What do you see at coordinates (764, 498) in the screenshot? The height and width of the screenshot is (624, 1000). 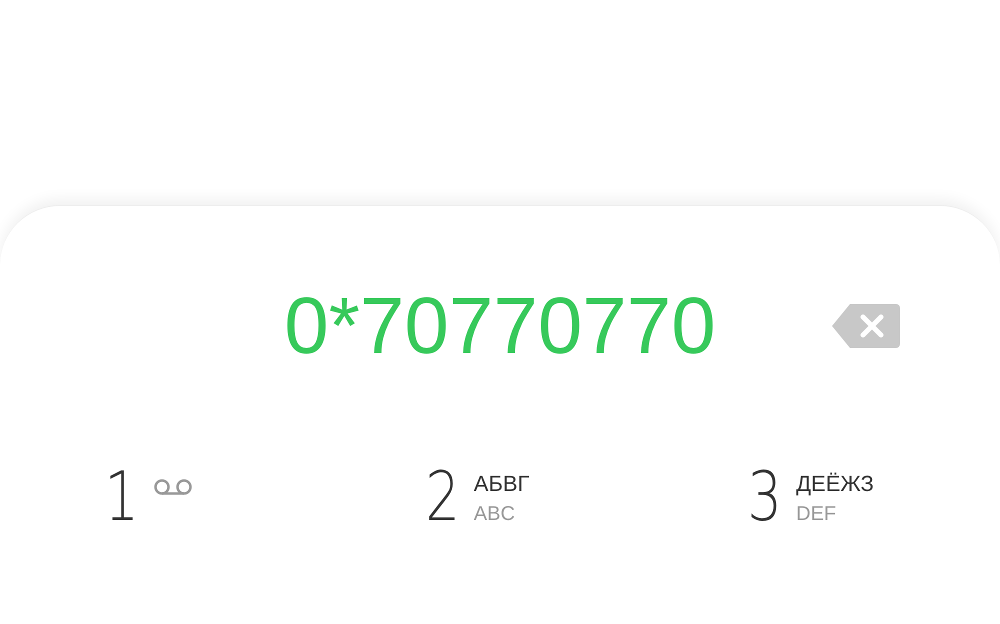 I see `key-digit: 3` at bounding box center [764, 498].